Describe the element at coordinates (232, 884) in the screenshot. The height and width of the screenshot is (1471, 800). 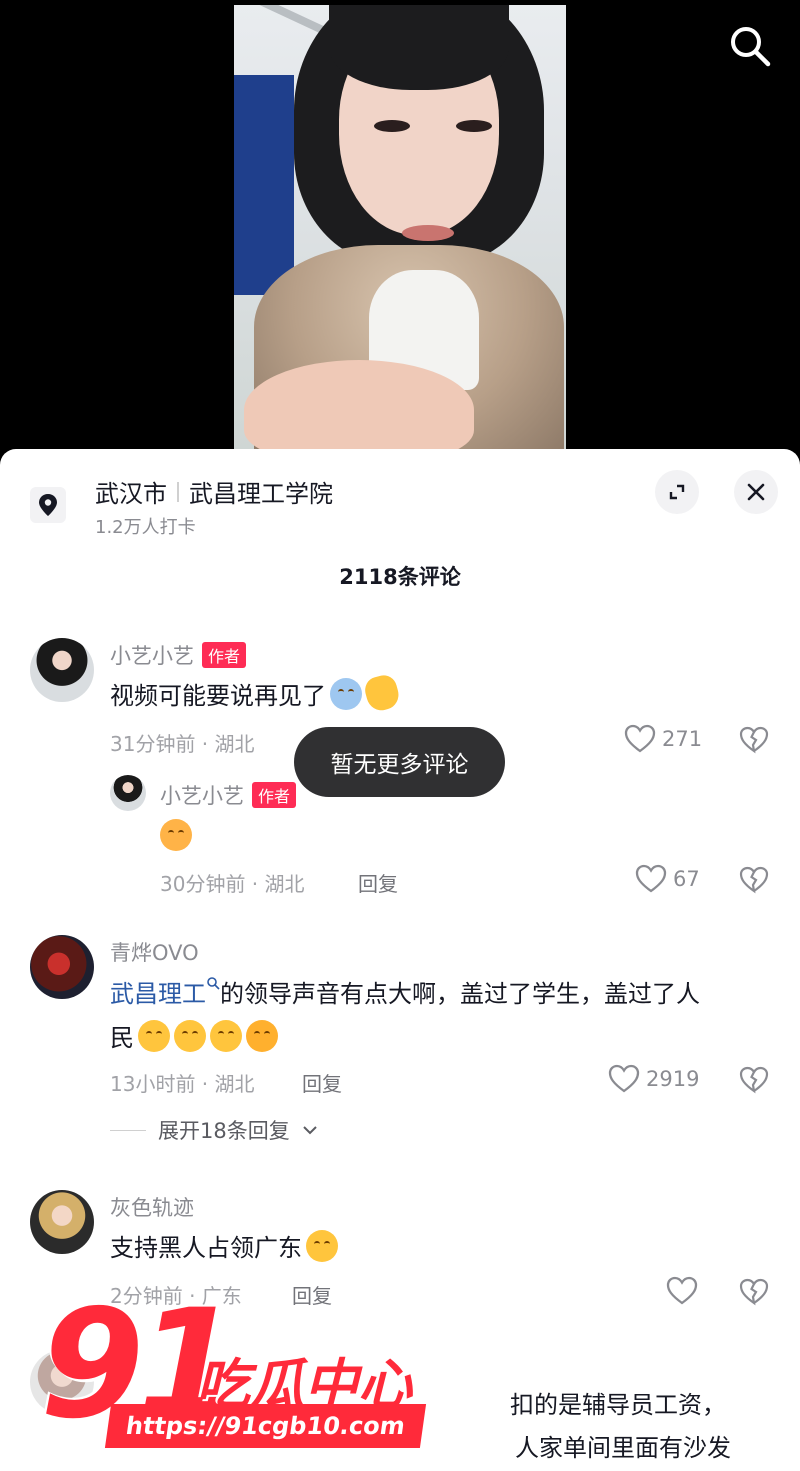
I see `reply-time: 30分钟前 · 湖北` at that location.